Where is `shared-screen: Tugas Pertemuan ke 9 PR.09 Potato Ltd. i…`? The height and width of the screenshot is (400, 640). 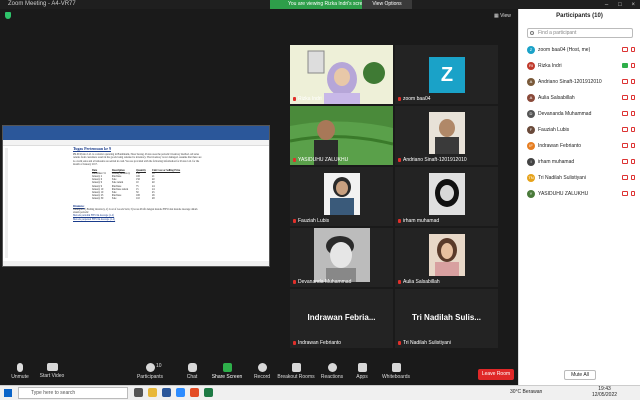 shared-screen: Tugas Pertemuan ke 9 PR.09 Potato Ltd. i… is located at coordinates (136, 196).